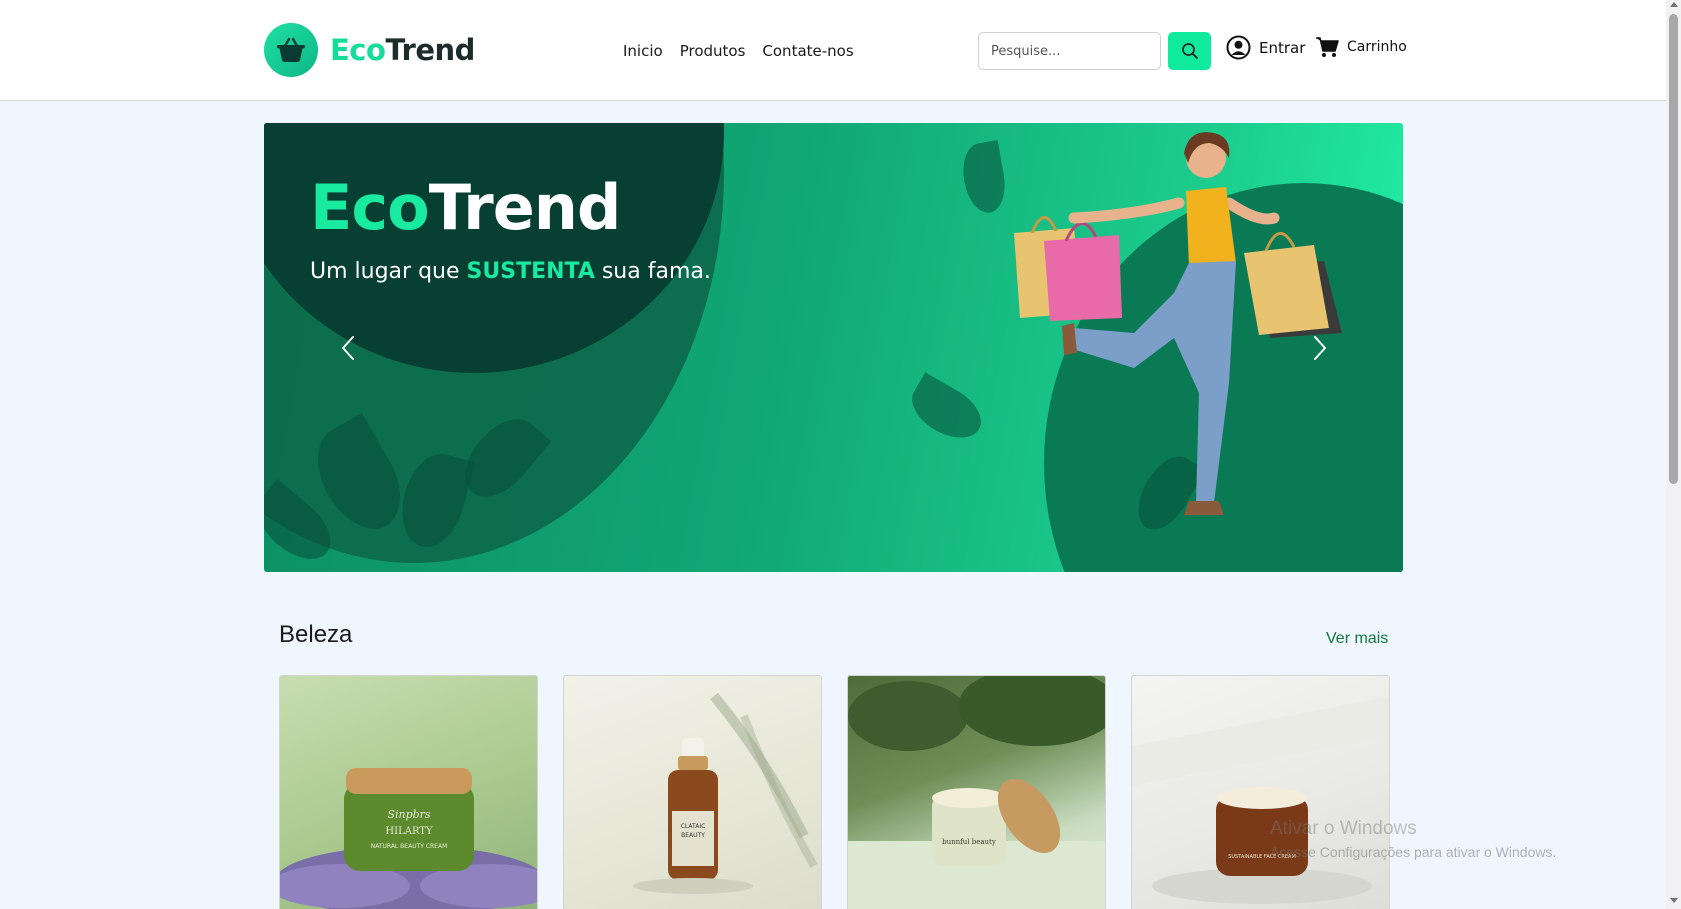 The image size is (1681, 909). I want to click on chevron-left-icon, so click(348, 348).